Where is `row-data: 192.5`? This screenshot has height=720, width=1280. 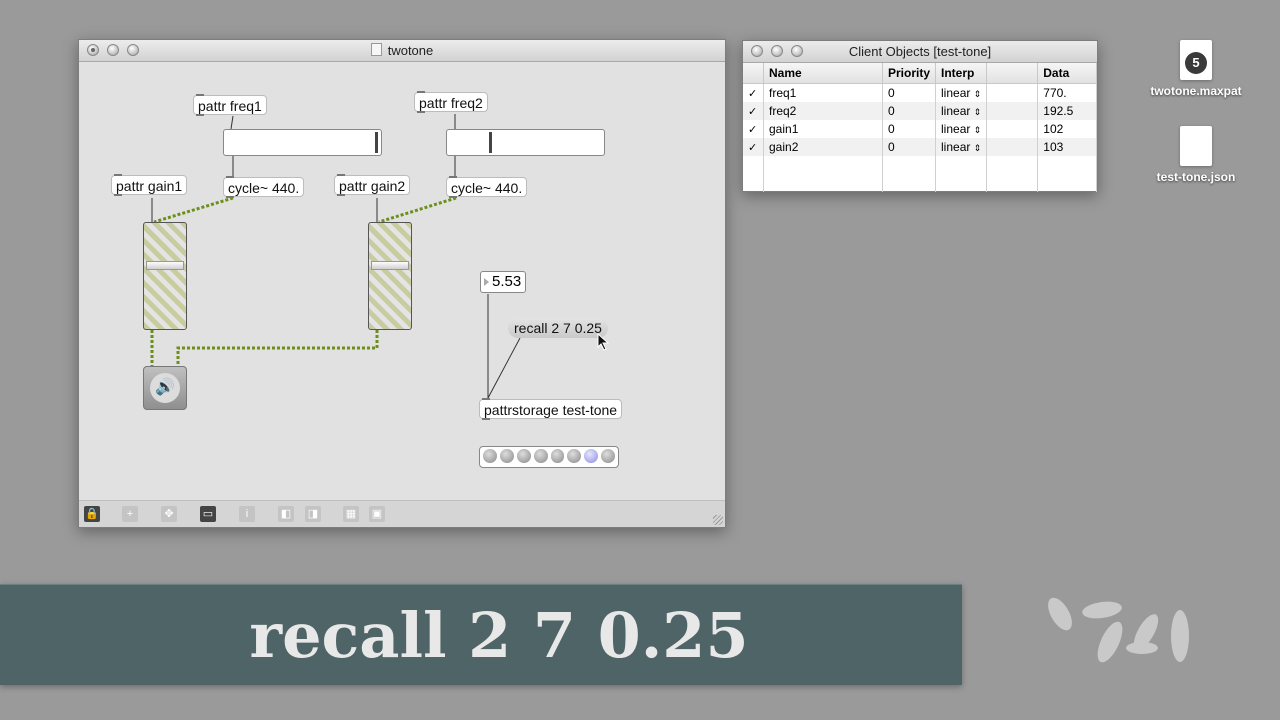 row-data: 192.5 is located at coordinates (1067, 111).